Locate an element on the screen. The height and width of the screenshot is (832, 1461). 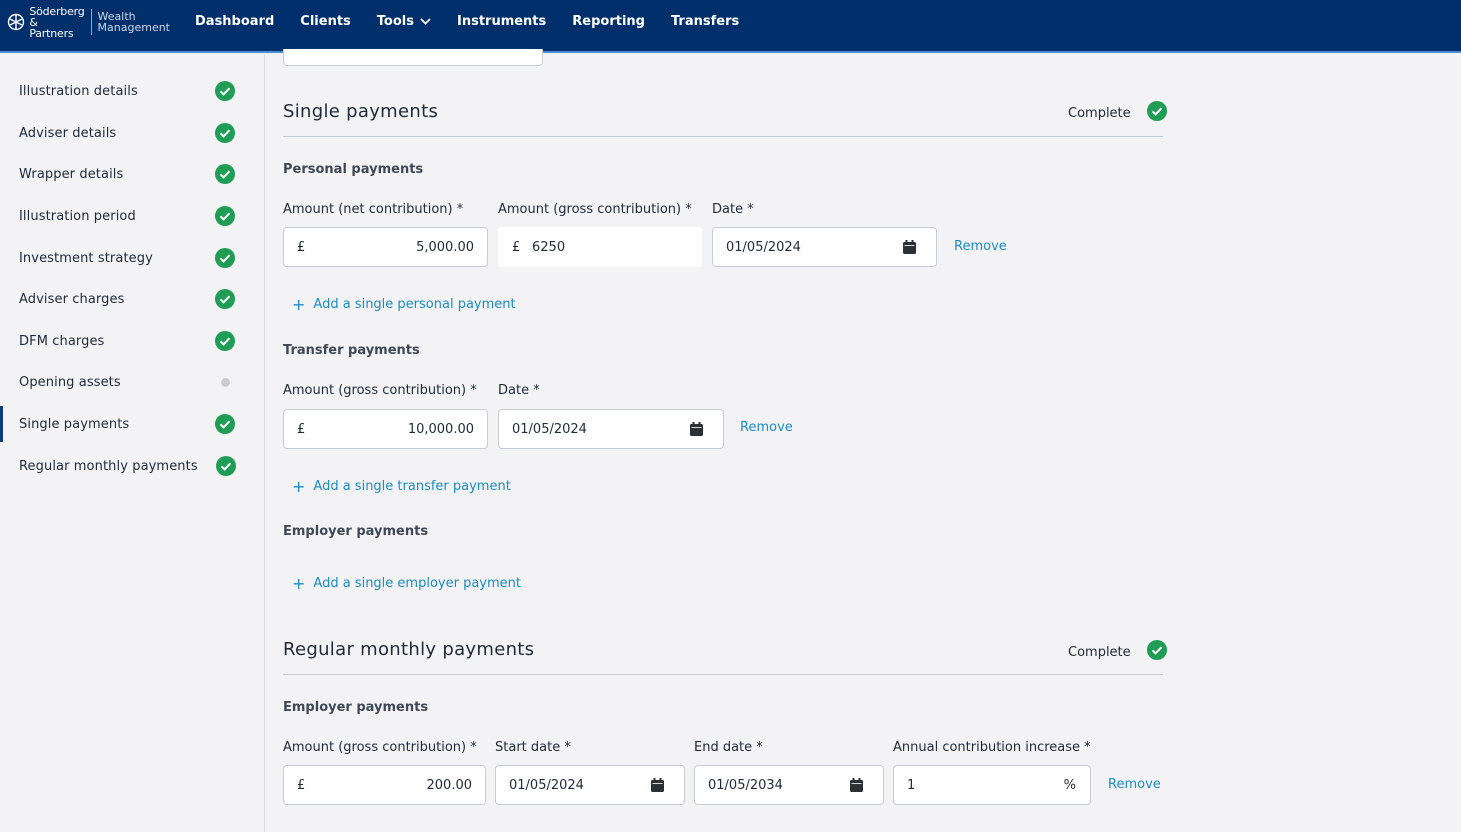
plus-icon: + is located at coordinates (299, 486).